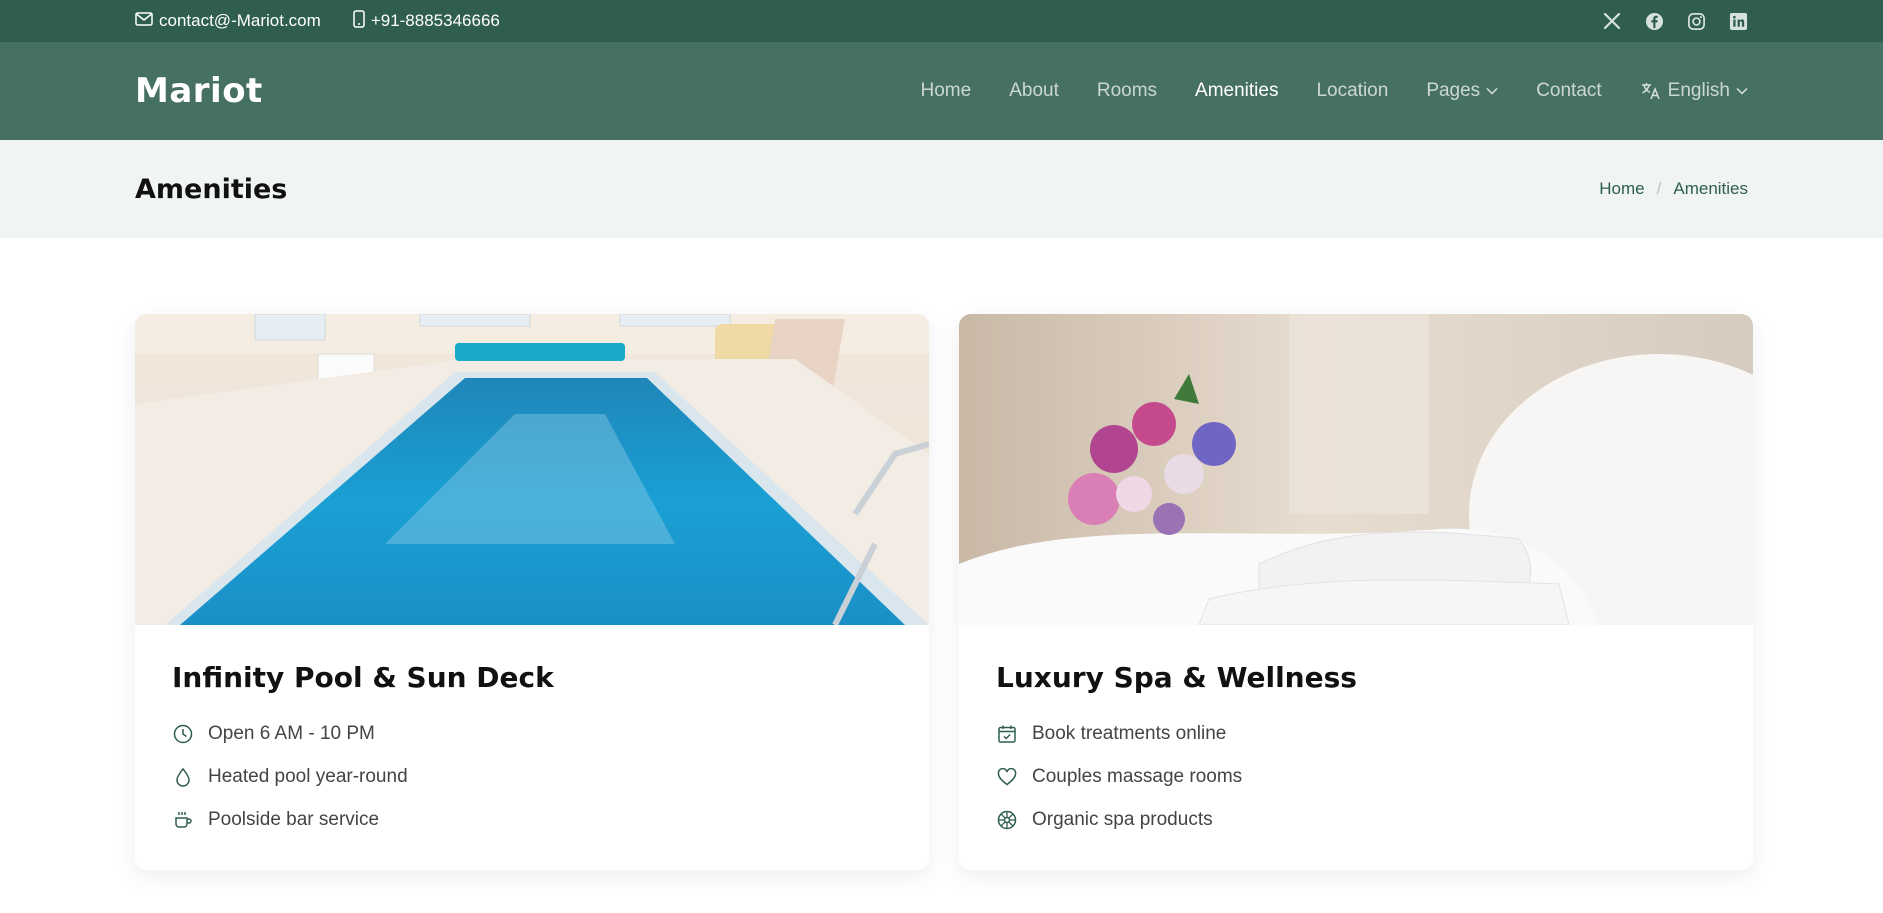  I want to click on social-links, so click(1675, 21).